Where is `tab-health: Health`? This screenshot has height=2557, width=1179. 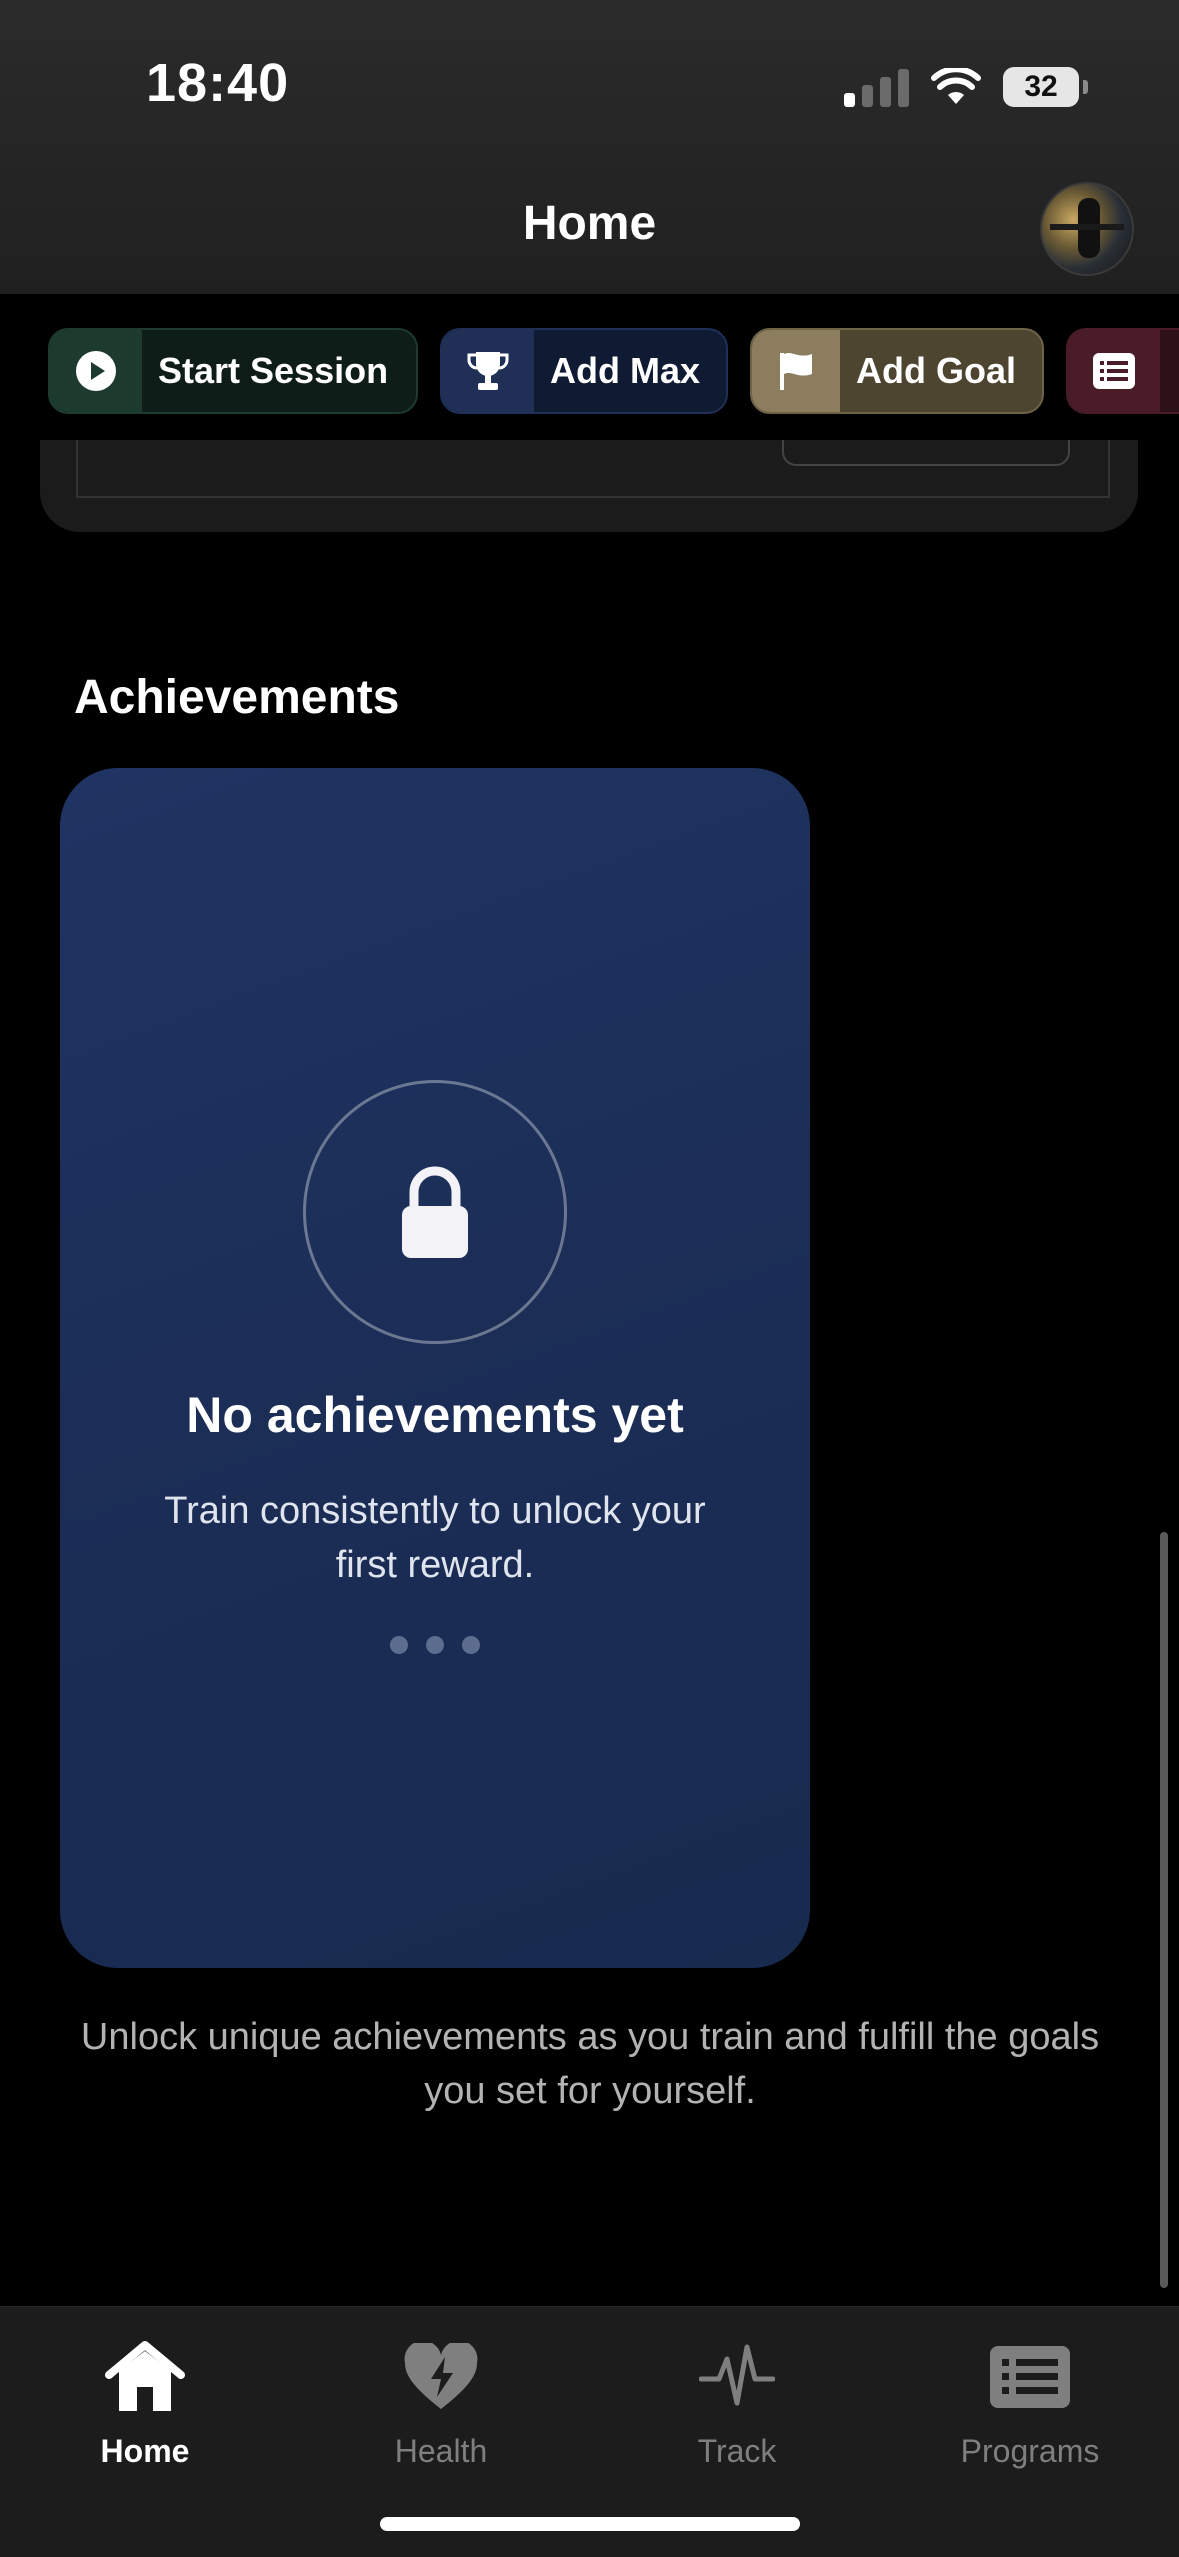 tab-health: Health is located at coordinates (441, 2398).